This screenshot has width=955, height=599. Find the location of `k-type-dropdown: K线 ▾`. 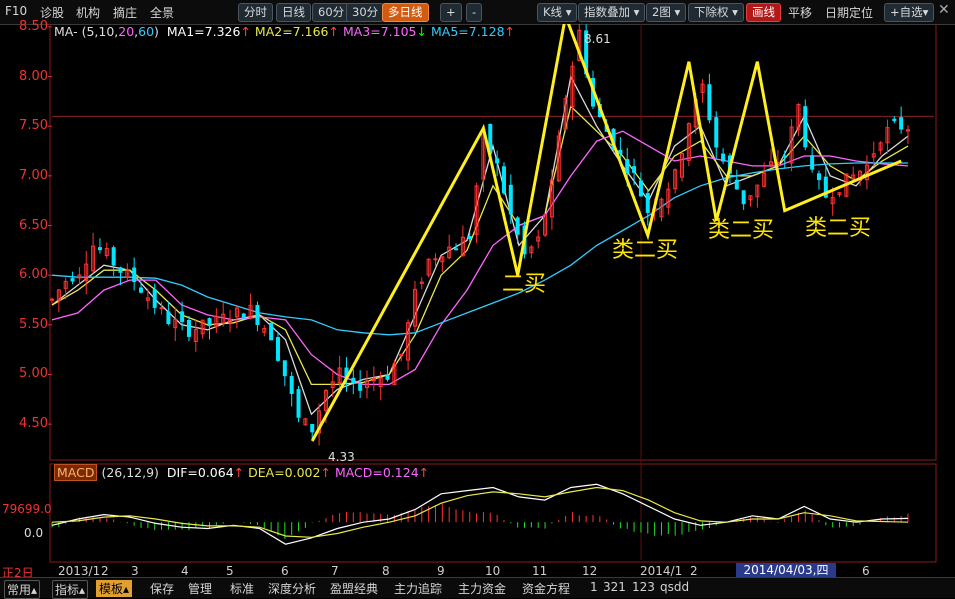

k-type-dropdown: K线 ▾ is located at coordinates (557, 12).